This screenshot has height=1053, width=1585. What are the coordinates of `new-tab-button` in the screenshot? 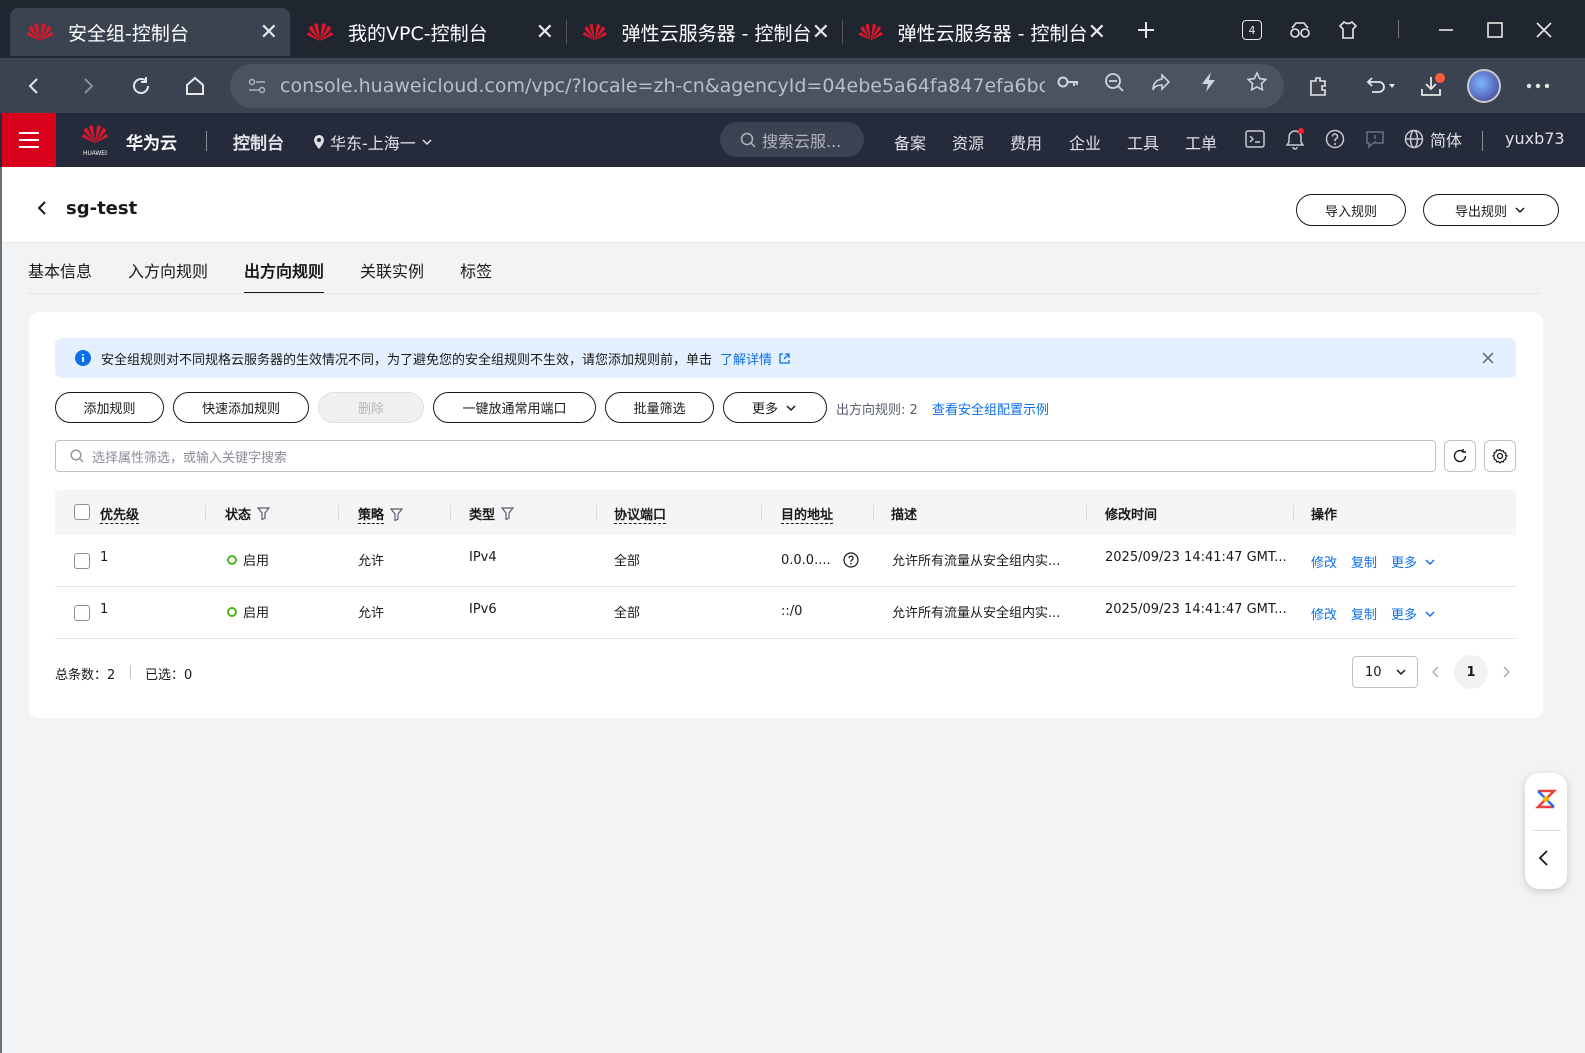 It's located at (1146, 30).